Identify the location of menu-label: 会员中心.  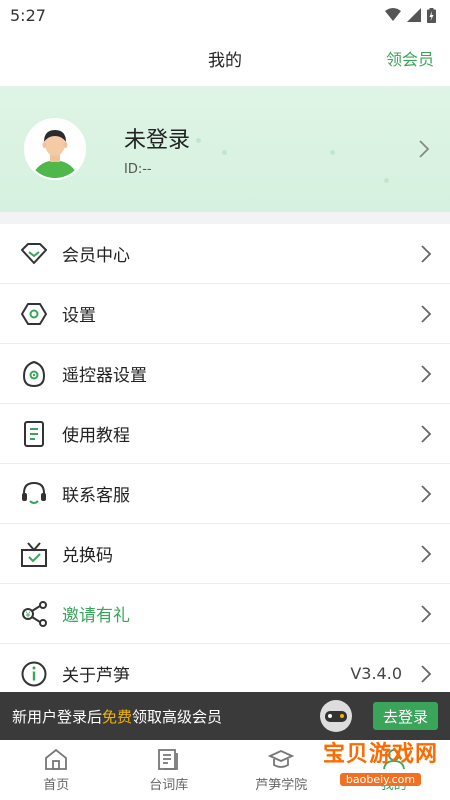
(96, 256).